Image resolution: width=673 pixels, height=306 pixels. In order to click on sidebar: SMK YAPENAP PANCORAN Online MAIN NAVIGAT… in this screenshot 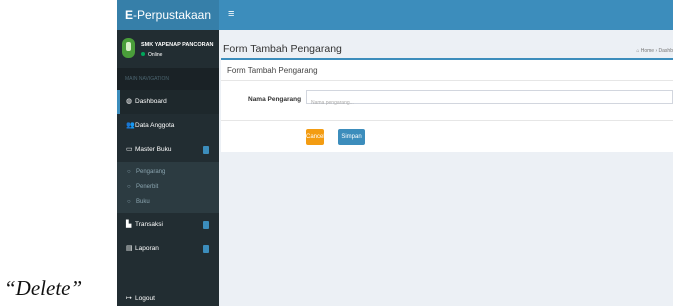, I will do `click(168, 168)`.